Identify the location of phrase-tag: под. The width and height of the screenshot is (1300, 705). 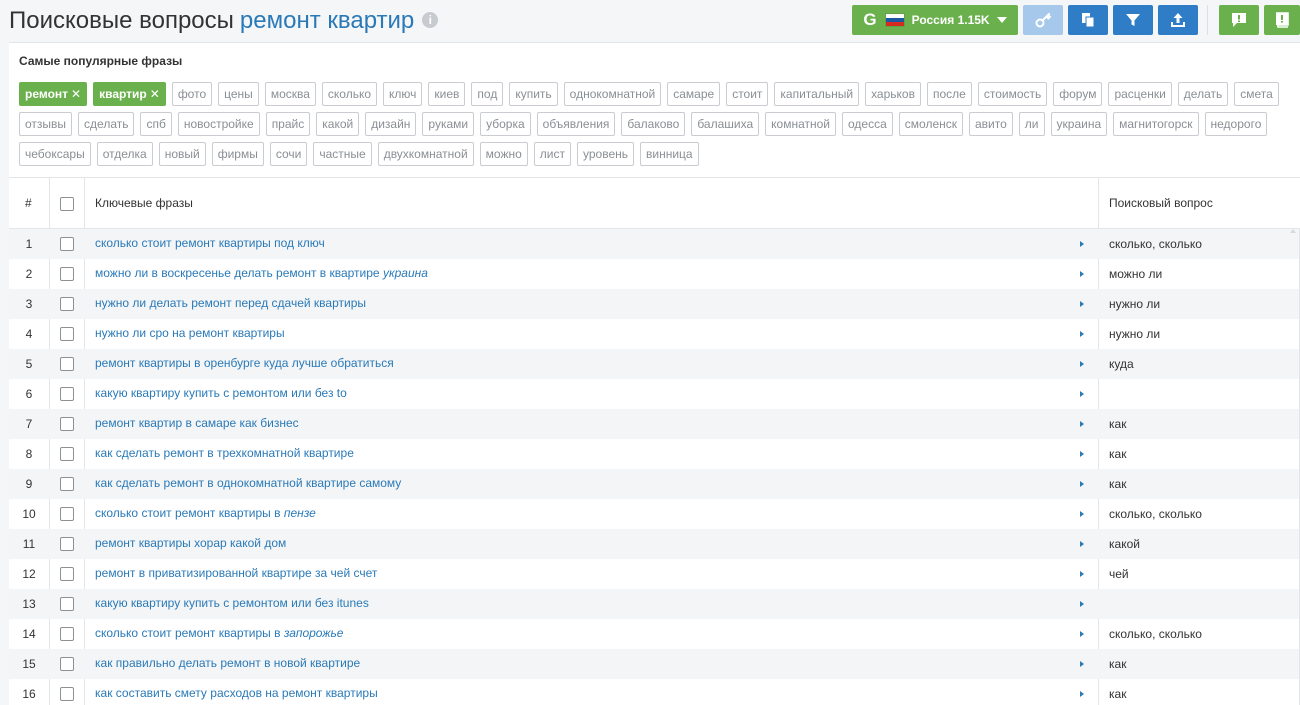
(487, 94).